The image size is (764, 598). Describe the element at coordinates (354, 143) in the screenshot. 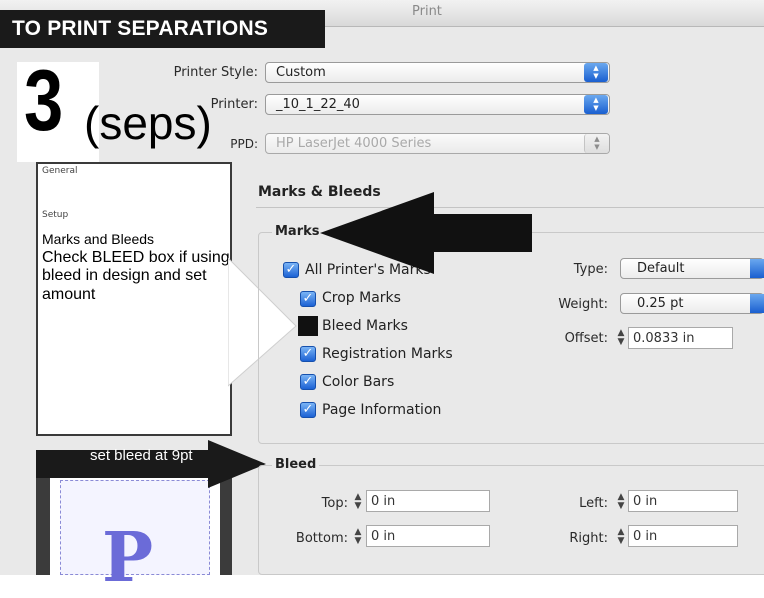

I see `ppd-value: HP LaserJet 4000 Series` at that location.